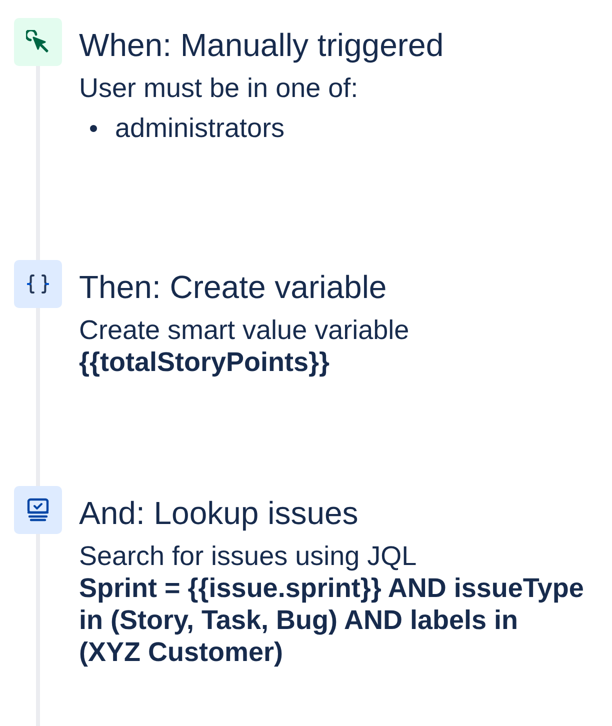 The height and width of the screenshot is (726, 612). I want to click on braces-icon, so click(38, 284).